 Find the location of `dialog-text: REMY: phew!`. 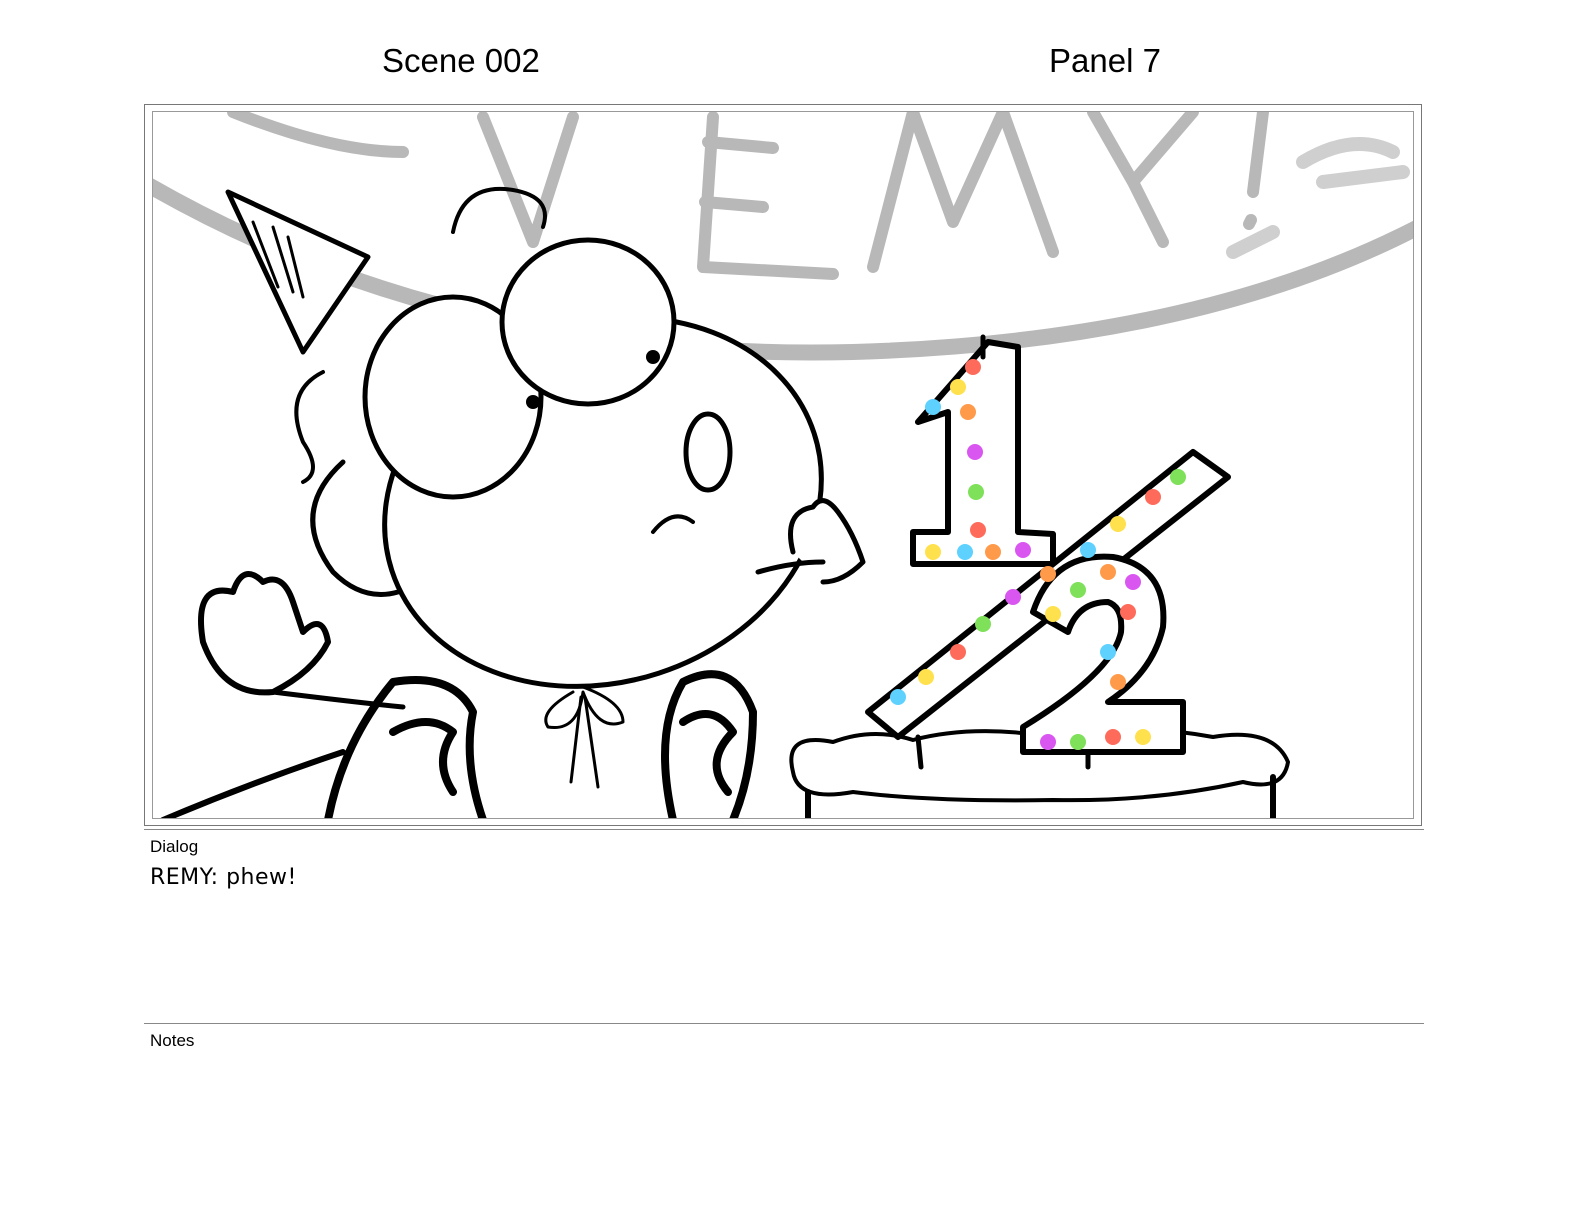

dialog-text: REMY: phew! is located at coordinates (223, 877).